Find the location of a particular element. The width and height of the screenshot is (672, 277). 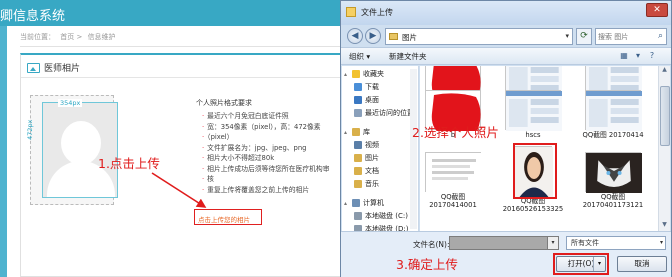

sidebar-item-label: 最近访问的位置 is located at coordinates (389, 113).